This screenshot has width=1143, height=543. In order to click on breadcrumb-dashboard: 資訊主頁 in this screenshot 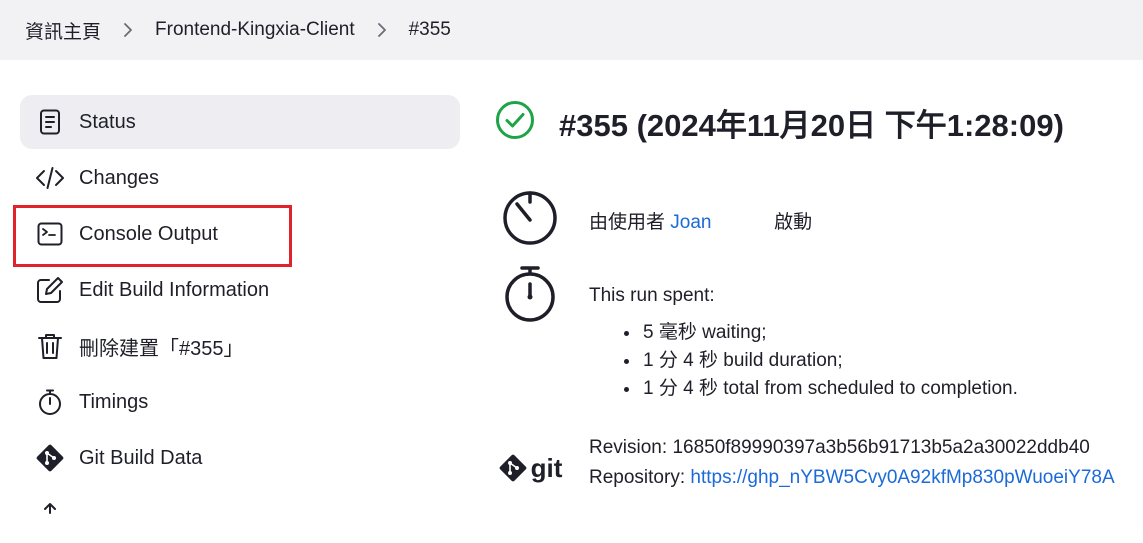, I will do `click(63, 30)`.